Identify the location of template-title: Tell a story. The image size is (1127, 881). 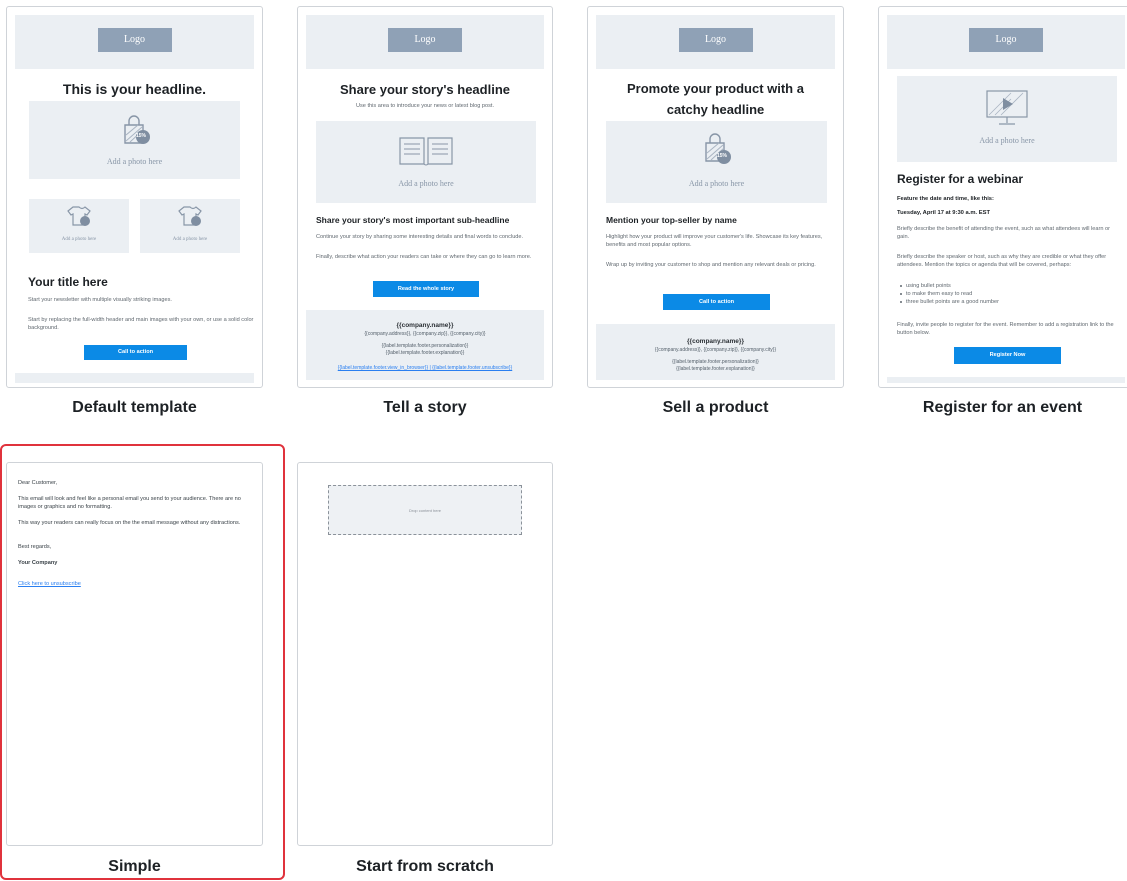
(425, 407).